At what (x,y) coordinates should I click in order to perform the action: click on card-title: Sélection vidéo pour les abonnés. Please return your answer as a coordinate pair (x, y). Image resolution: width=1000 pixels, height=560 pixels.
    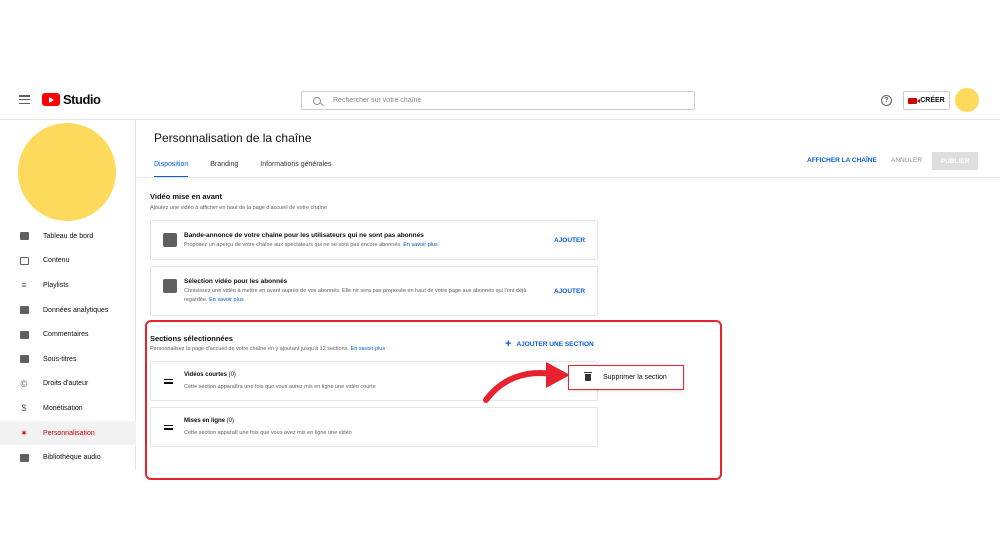
    Looking at the image, I should click on (236, 281).